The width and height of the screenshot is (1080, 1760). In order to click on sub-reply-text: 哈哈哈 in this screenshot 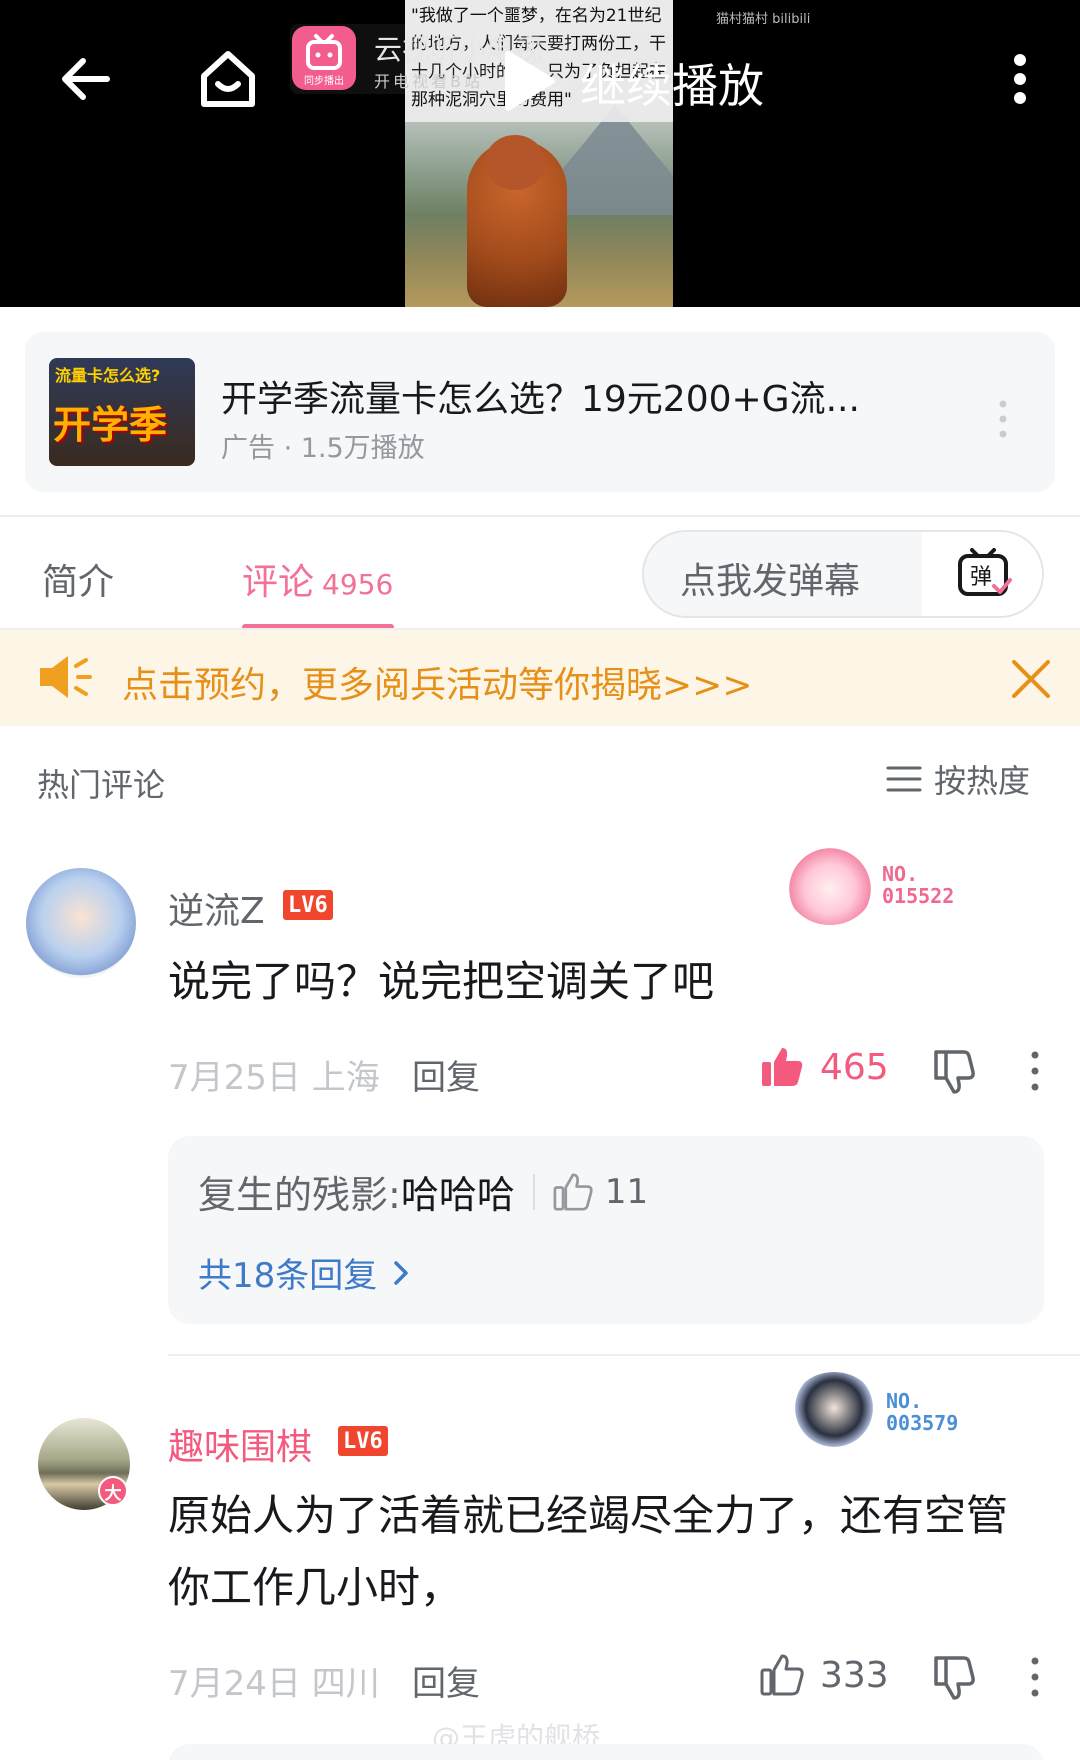, I will do `click(457, 1195)`.